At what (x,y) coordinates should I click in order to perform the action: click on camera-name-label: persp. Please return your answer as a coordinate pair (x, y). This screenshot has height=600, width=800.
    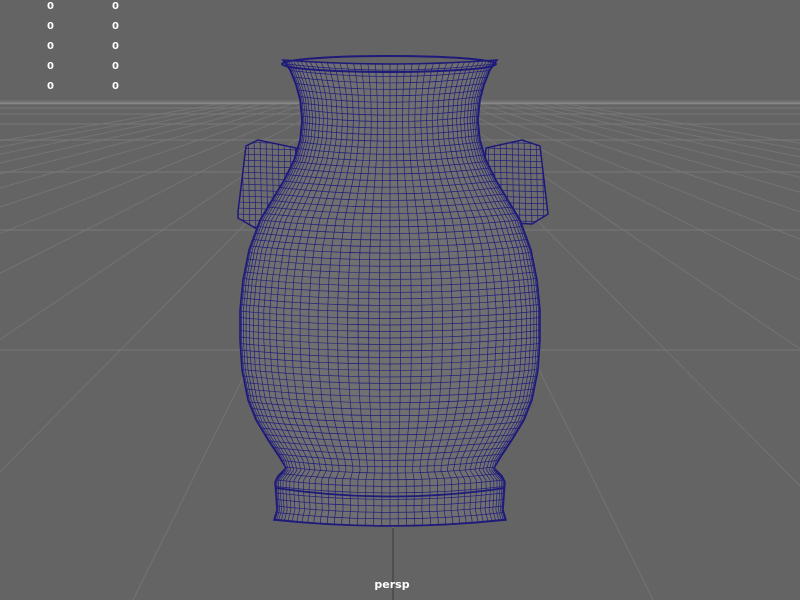
    Looking at the image, I should click on (392, 584).